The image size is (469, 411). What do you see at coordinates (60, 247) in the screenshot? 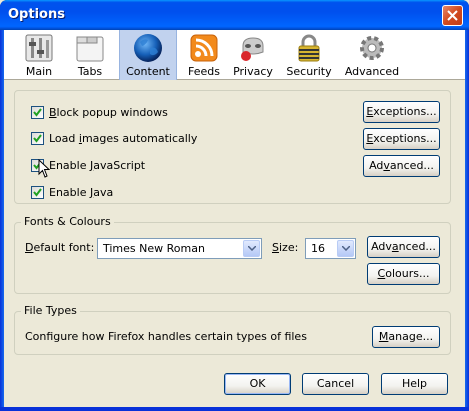
I see `default-font-label: Default font:` at bounding box center [60, 247].